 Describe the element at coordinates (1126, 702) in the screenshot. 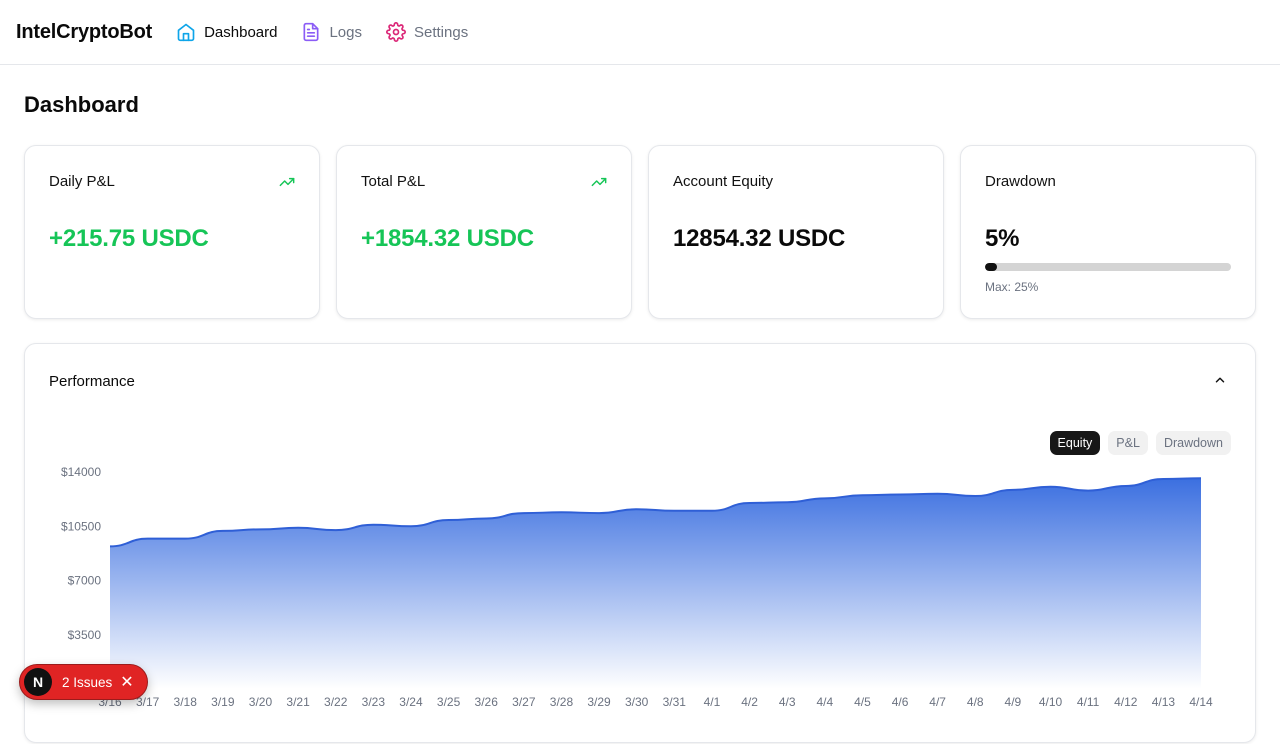

I see `x-tick-label: 4/12` at that location.